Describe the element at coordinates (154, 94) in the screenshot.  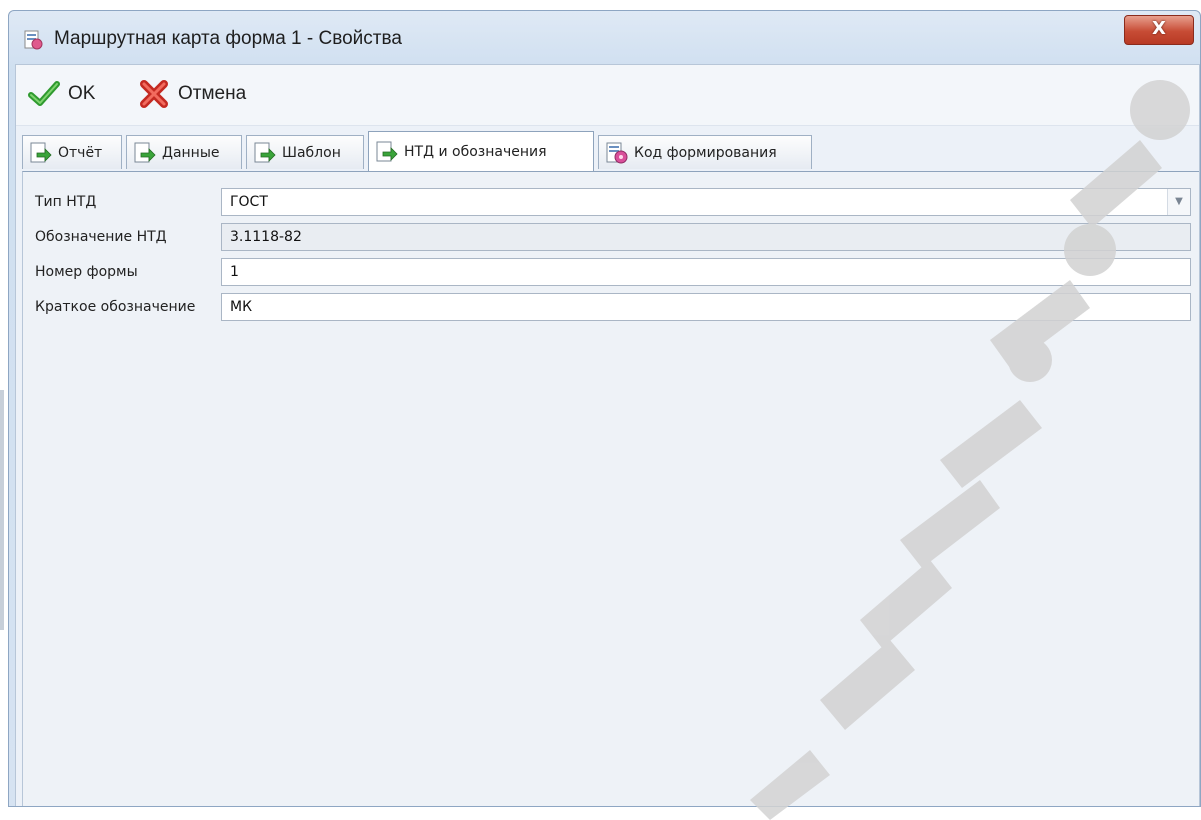
I see `cross-icon` at that location.